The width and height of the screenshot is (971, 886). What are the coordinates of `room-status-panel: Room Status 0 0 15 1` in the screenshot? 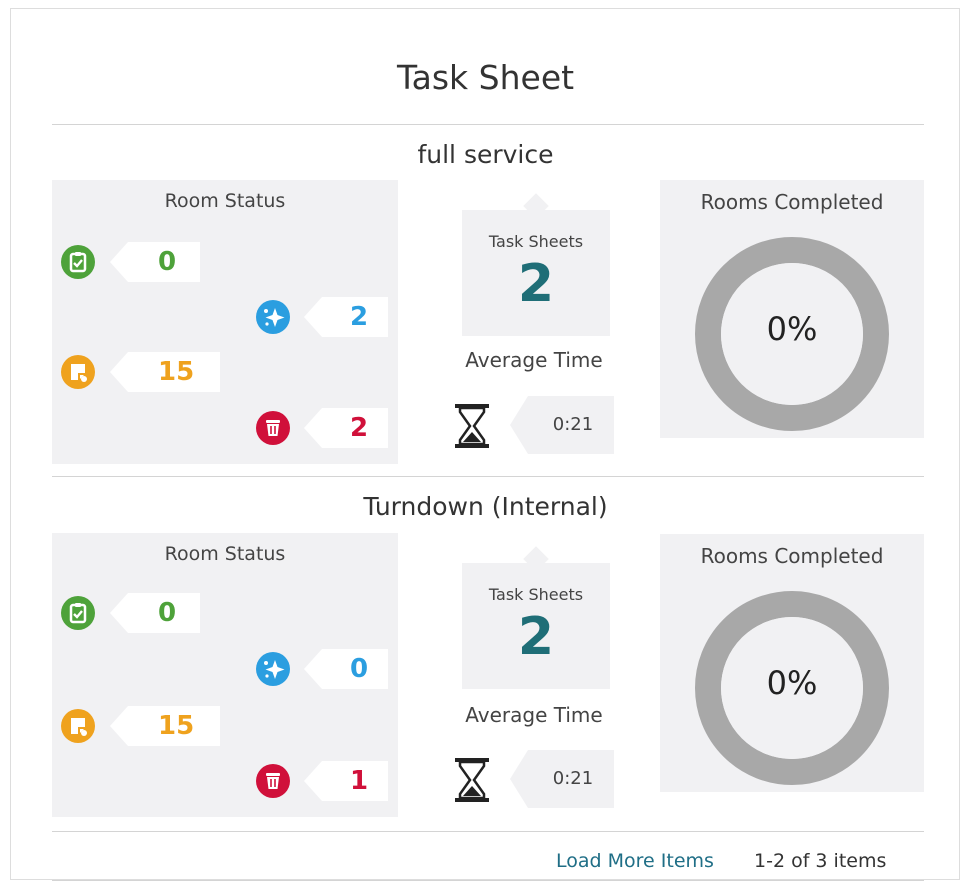 It's located at (225, 675).